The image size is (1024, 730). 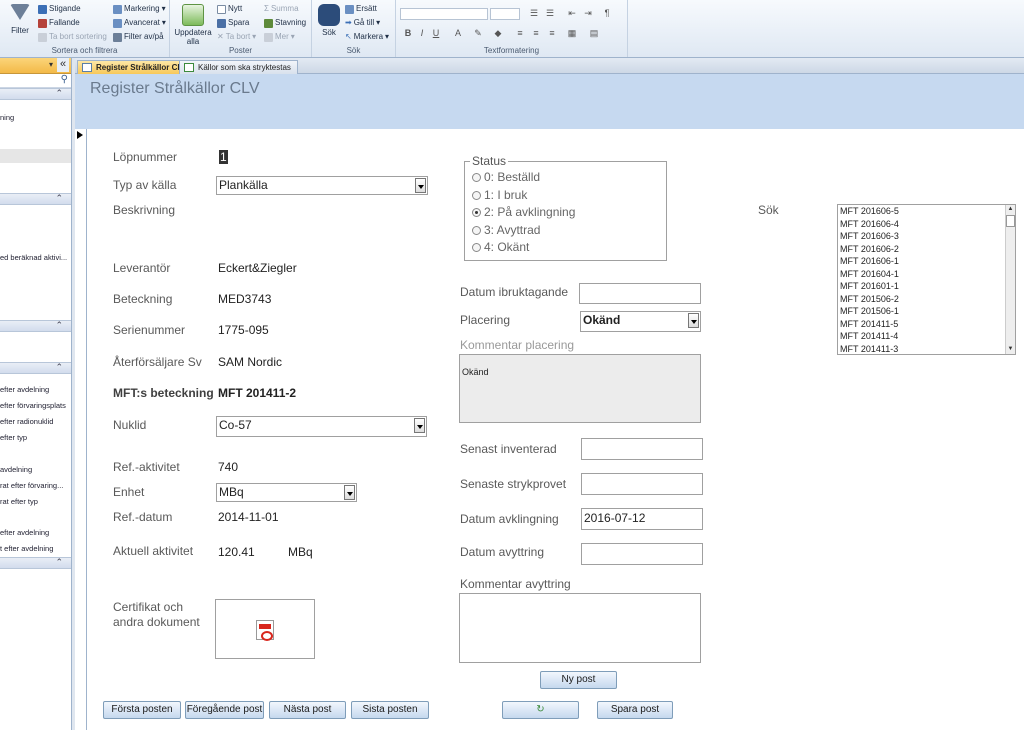 What do you see at coordinates (926, 224) in the screenshot?
I see `list-item: MFT 201606-4` at bounding box center [926, 224].